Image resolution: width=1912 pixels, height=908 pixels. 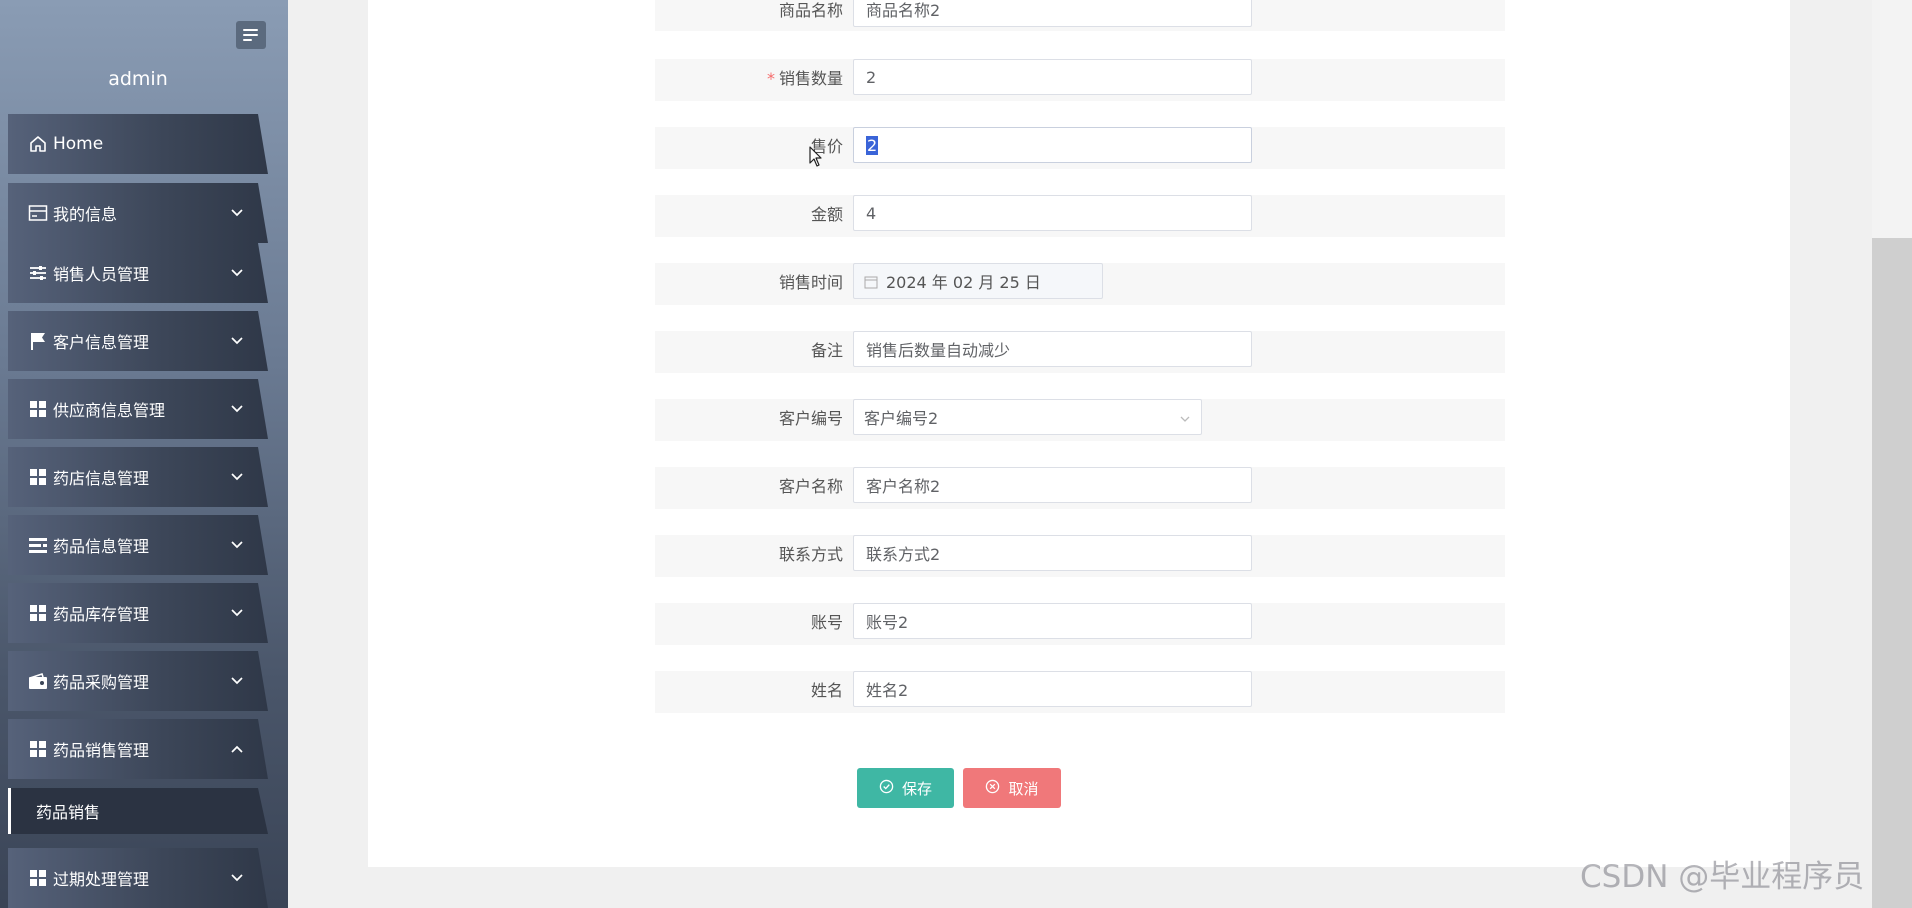 What do you see at coordinates (38, 341) in the screenshot?
I see `flag-icon` at bounding box center [38, 341].